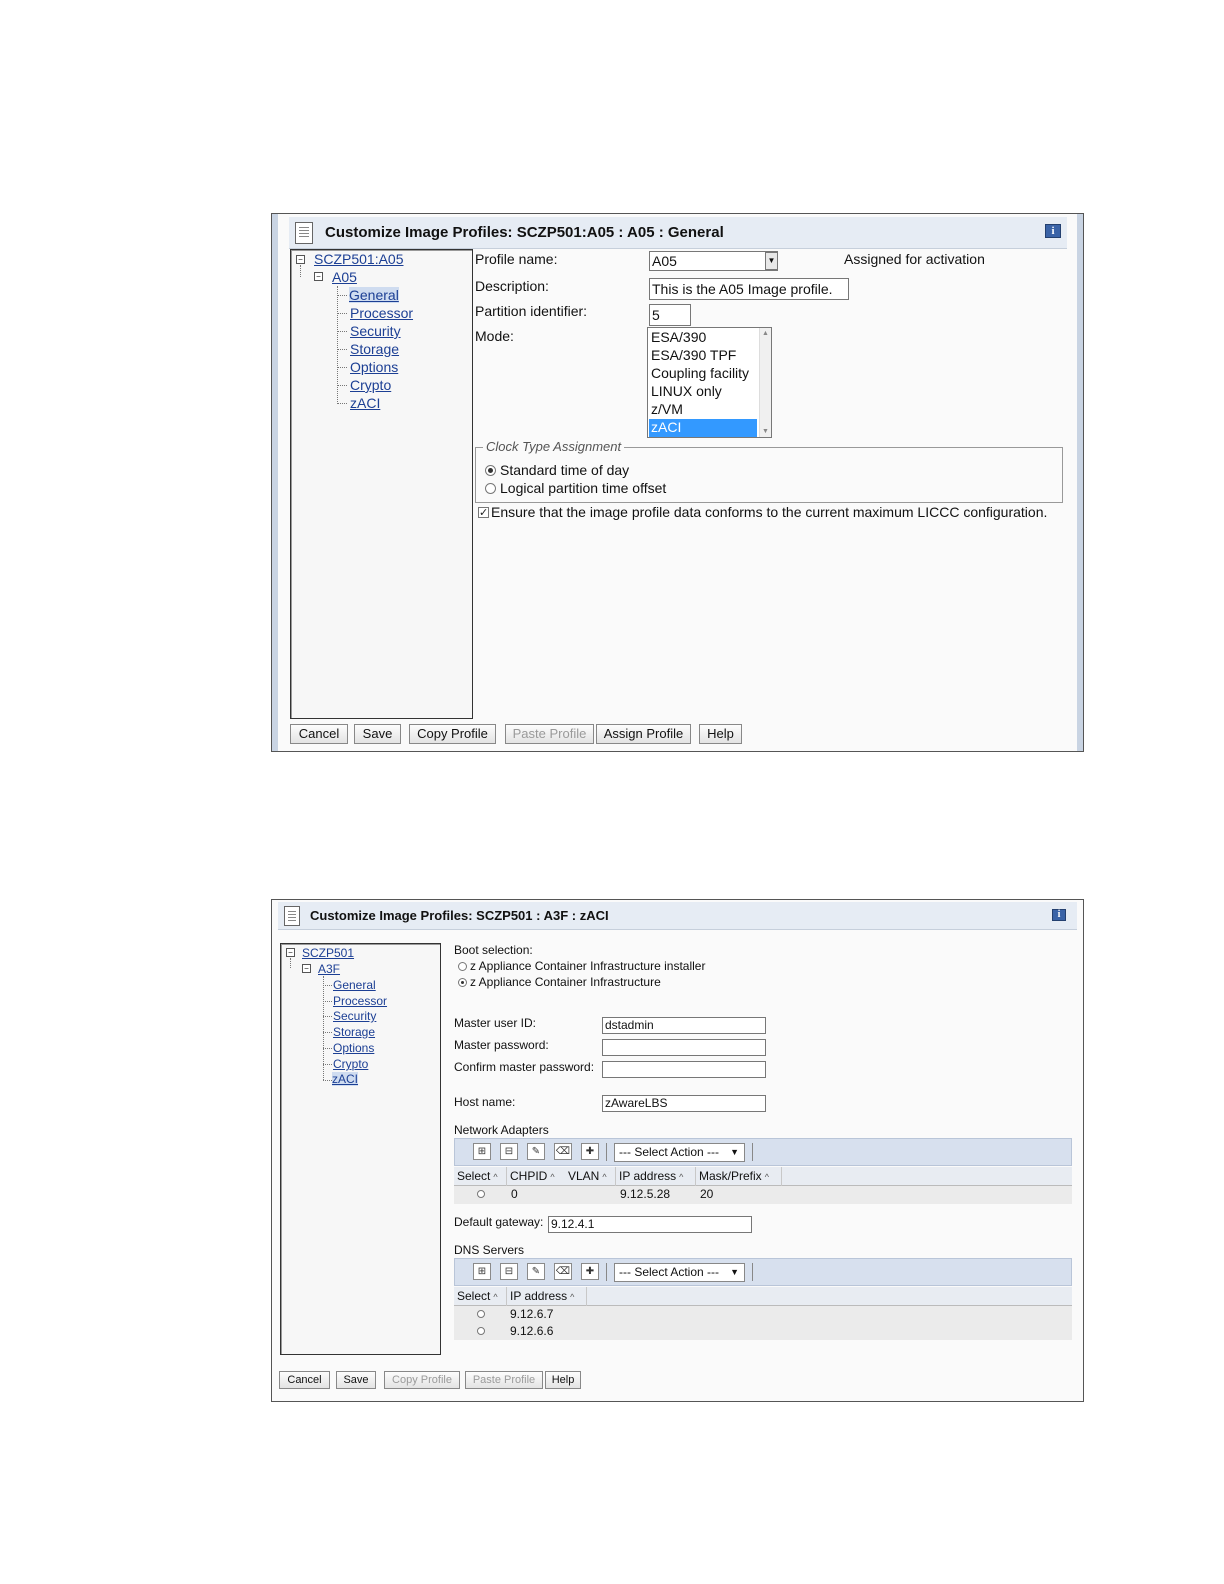 Image resolution: width=1224 pixels, height=1584 pixels. Describe the element at coordinates (684, 1047) in the screenshot. I see `master-password-input` at that location.